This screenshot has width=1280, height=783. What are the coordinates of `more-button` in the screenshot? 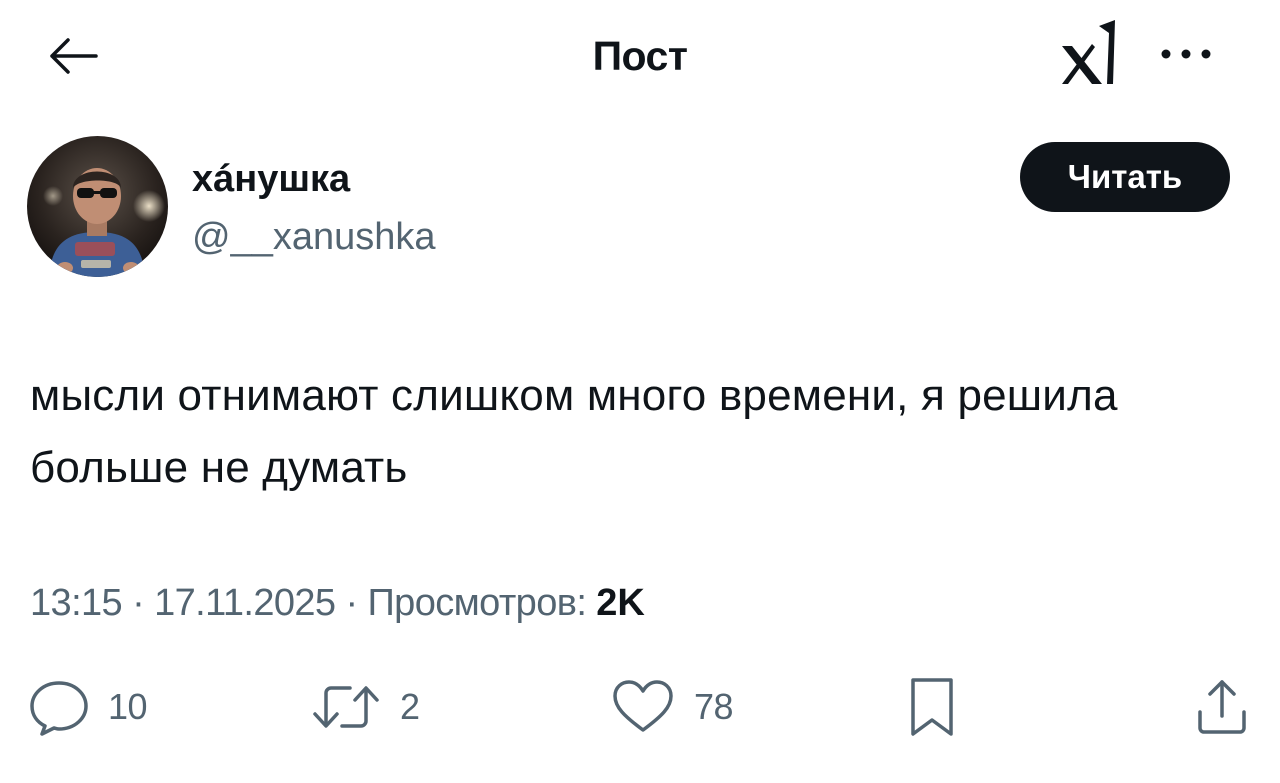 It's located at (1186, 54).